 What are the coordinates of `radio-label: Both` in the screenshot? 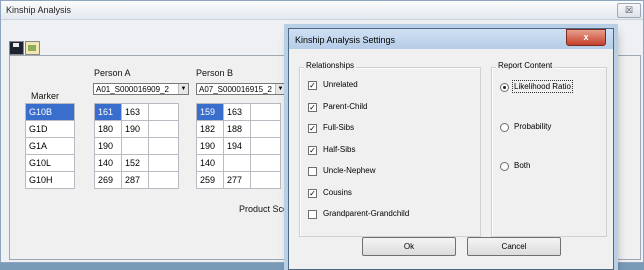 It's located at (522, 165).